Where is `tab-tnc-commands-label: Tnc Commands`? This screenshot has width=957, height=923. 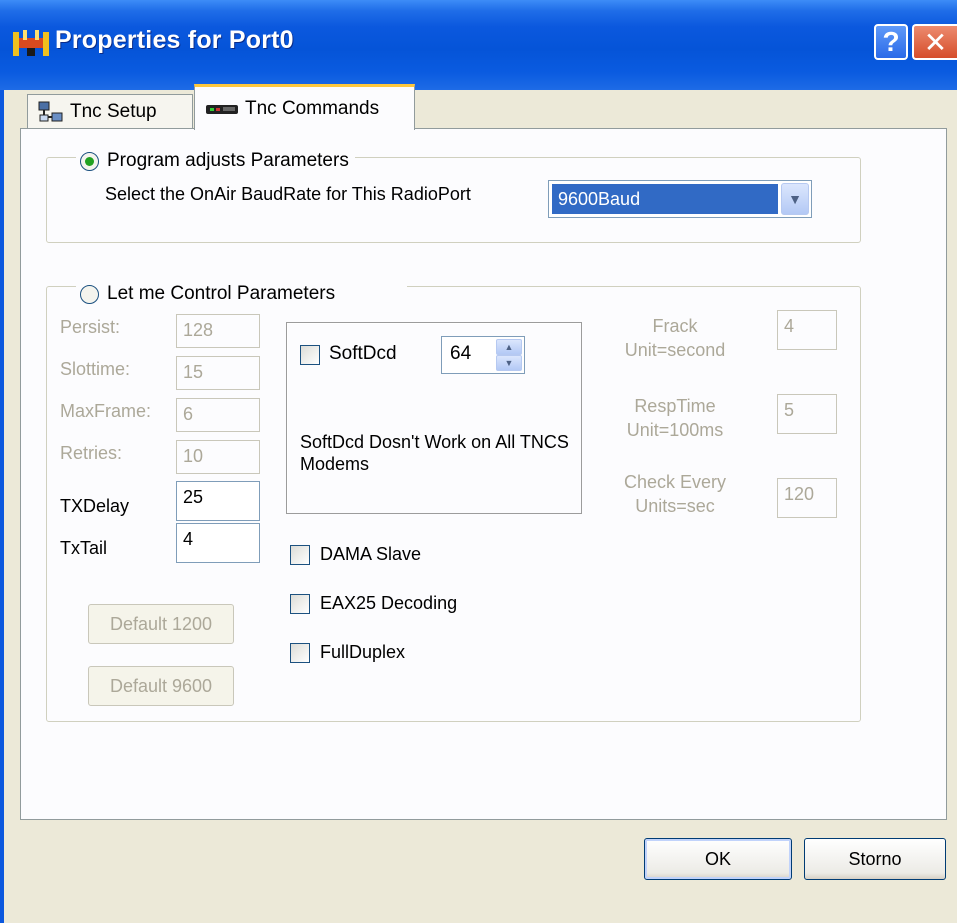 tab-tnc-commands-label: Tnc Commands is located at coordinates (312, 108).